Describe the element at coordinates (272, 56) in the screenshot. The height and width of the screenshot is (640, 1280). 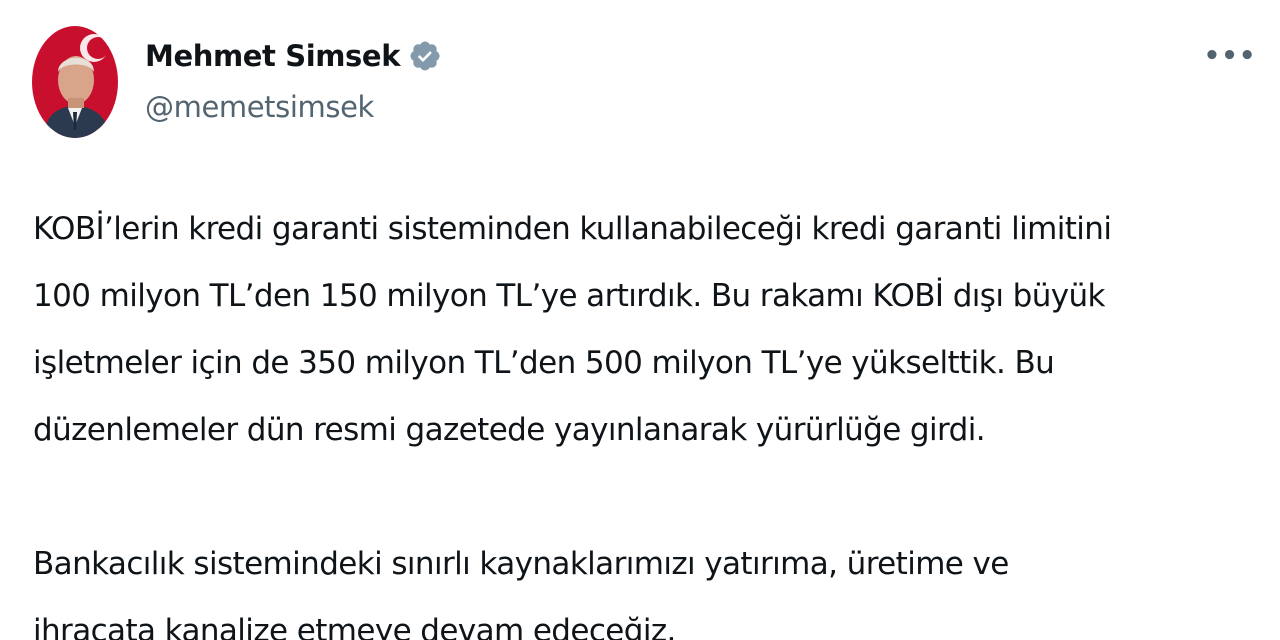
I see `author-display-name: Mehmet Simsek` at that location.